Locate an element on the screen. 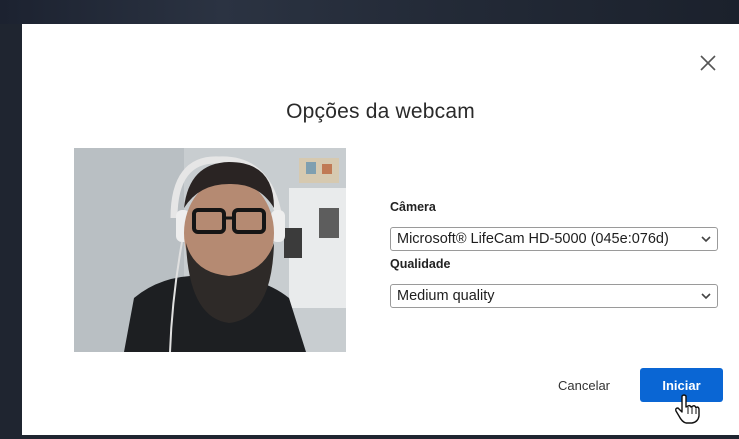 The image size is (739, 439). cancel-button: Cancelar is located at coordinates (584, 385).